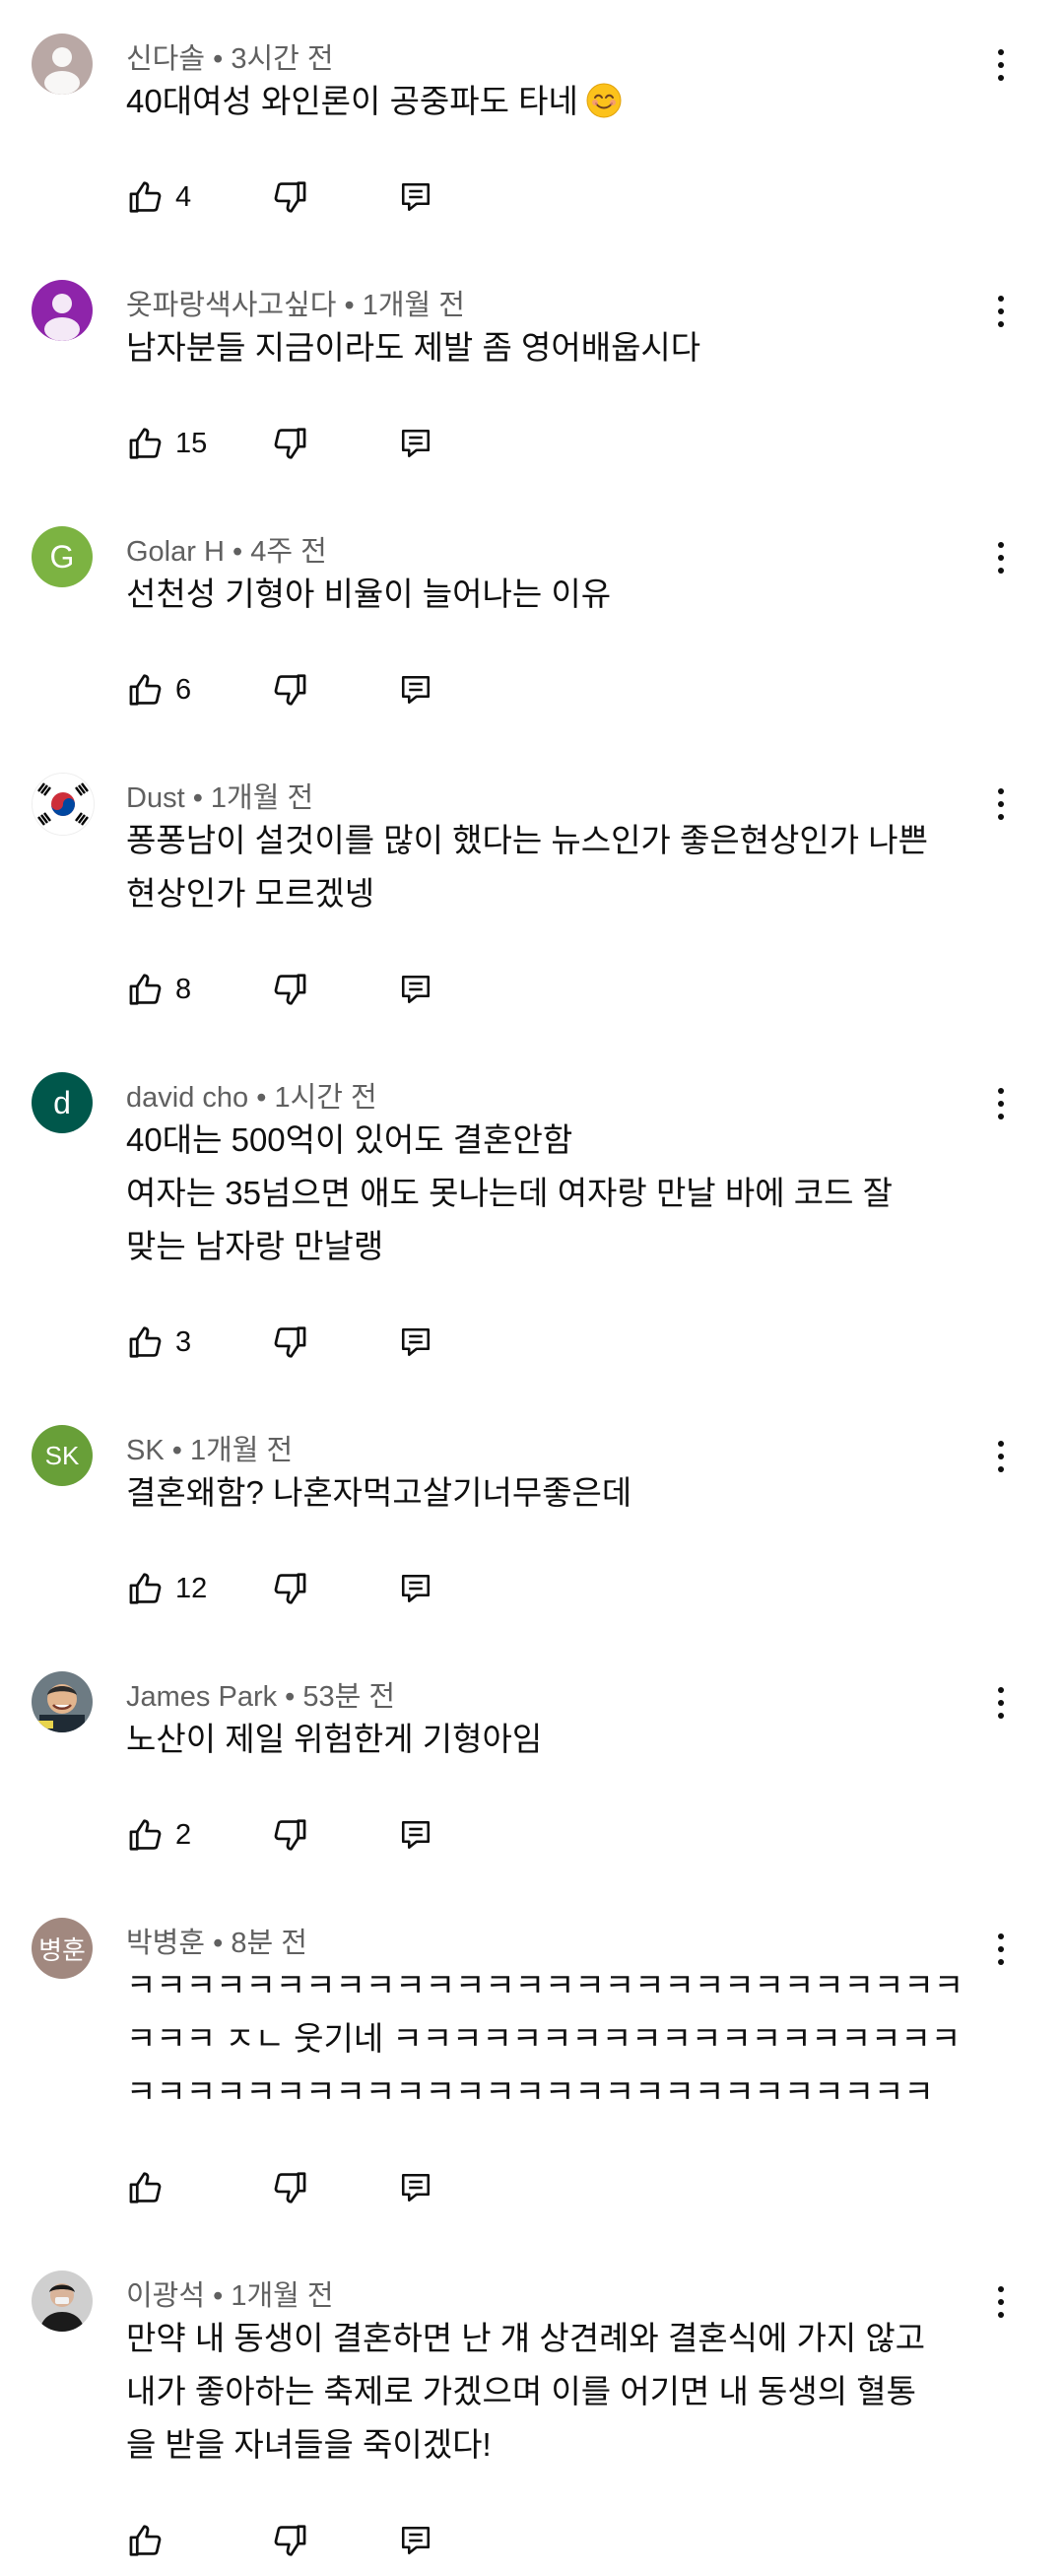 The width and height of the screenshot is (1063, 2576). I want to click on like-count: 4, so click(183, 196).